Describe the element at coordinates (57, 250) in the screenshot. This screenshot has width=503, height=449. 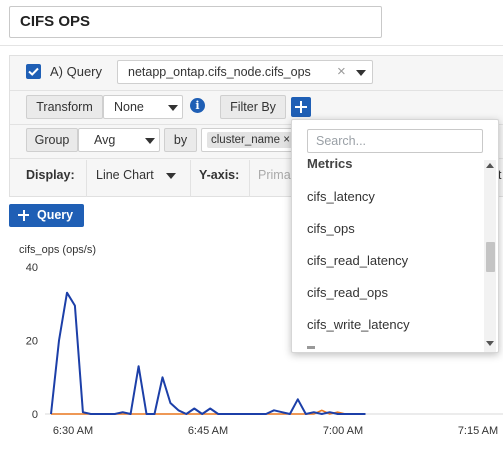
I see `y-axis-title: cifs_ops (ops/s)` at that location.